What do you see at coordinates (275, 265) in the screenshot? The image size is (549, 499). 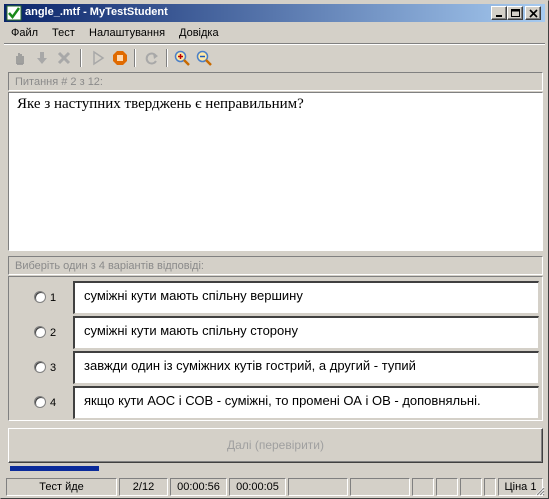 I see `answers-header: Виберіть один з 4 варіантів відповіді:` at bounding box center [275, 265].